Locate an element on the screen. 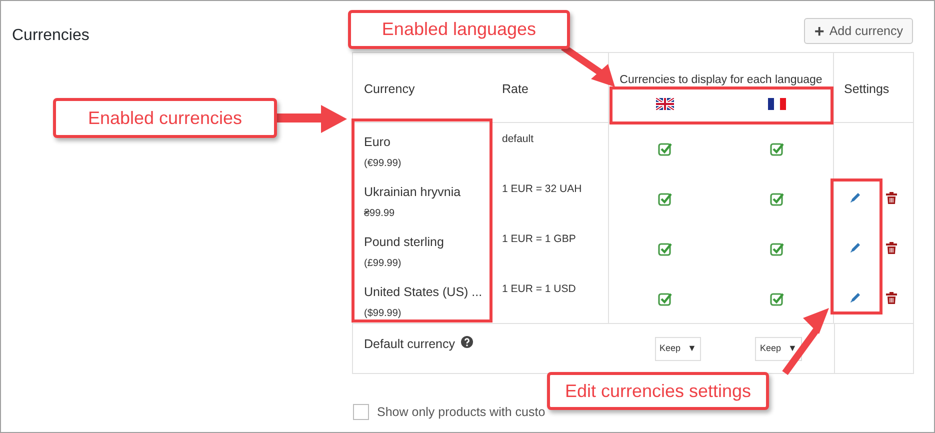 The height and width of the screenshot is (433, 935). currency-name: Ukrainian hryvnia is located at coordinates (413, 192).